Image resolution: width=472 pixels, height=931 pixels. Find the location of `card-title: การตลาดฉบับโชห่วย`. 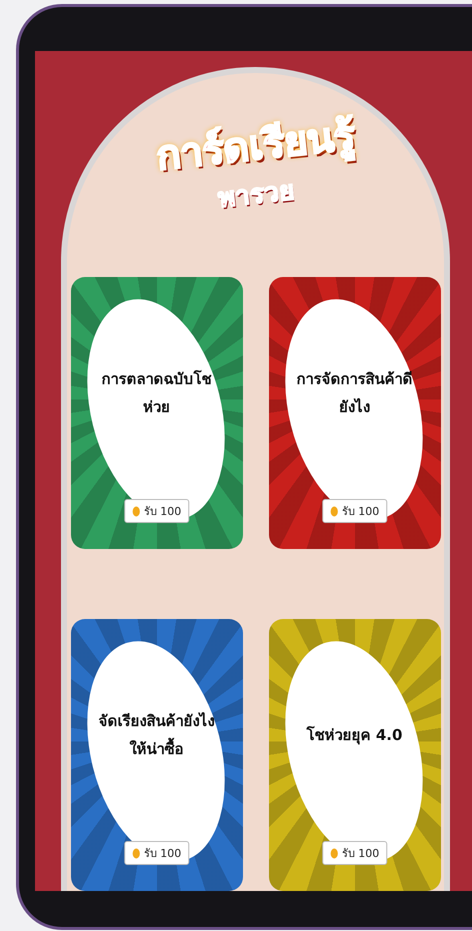

card-title: การตลาดฉบับโชห่วย is located at coordinates (156, 393).